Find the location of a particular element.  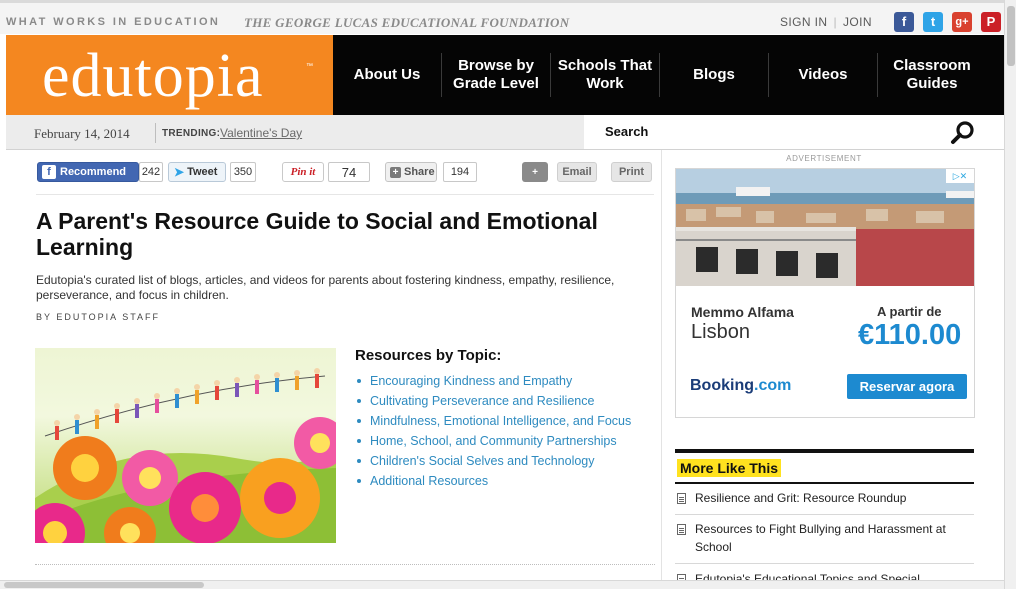

ad-photo is located at coordinates (825, 227).